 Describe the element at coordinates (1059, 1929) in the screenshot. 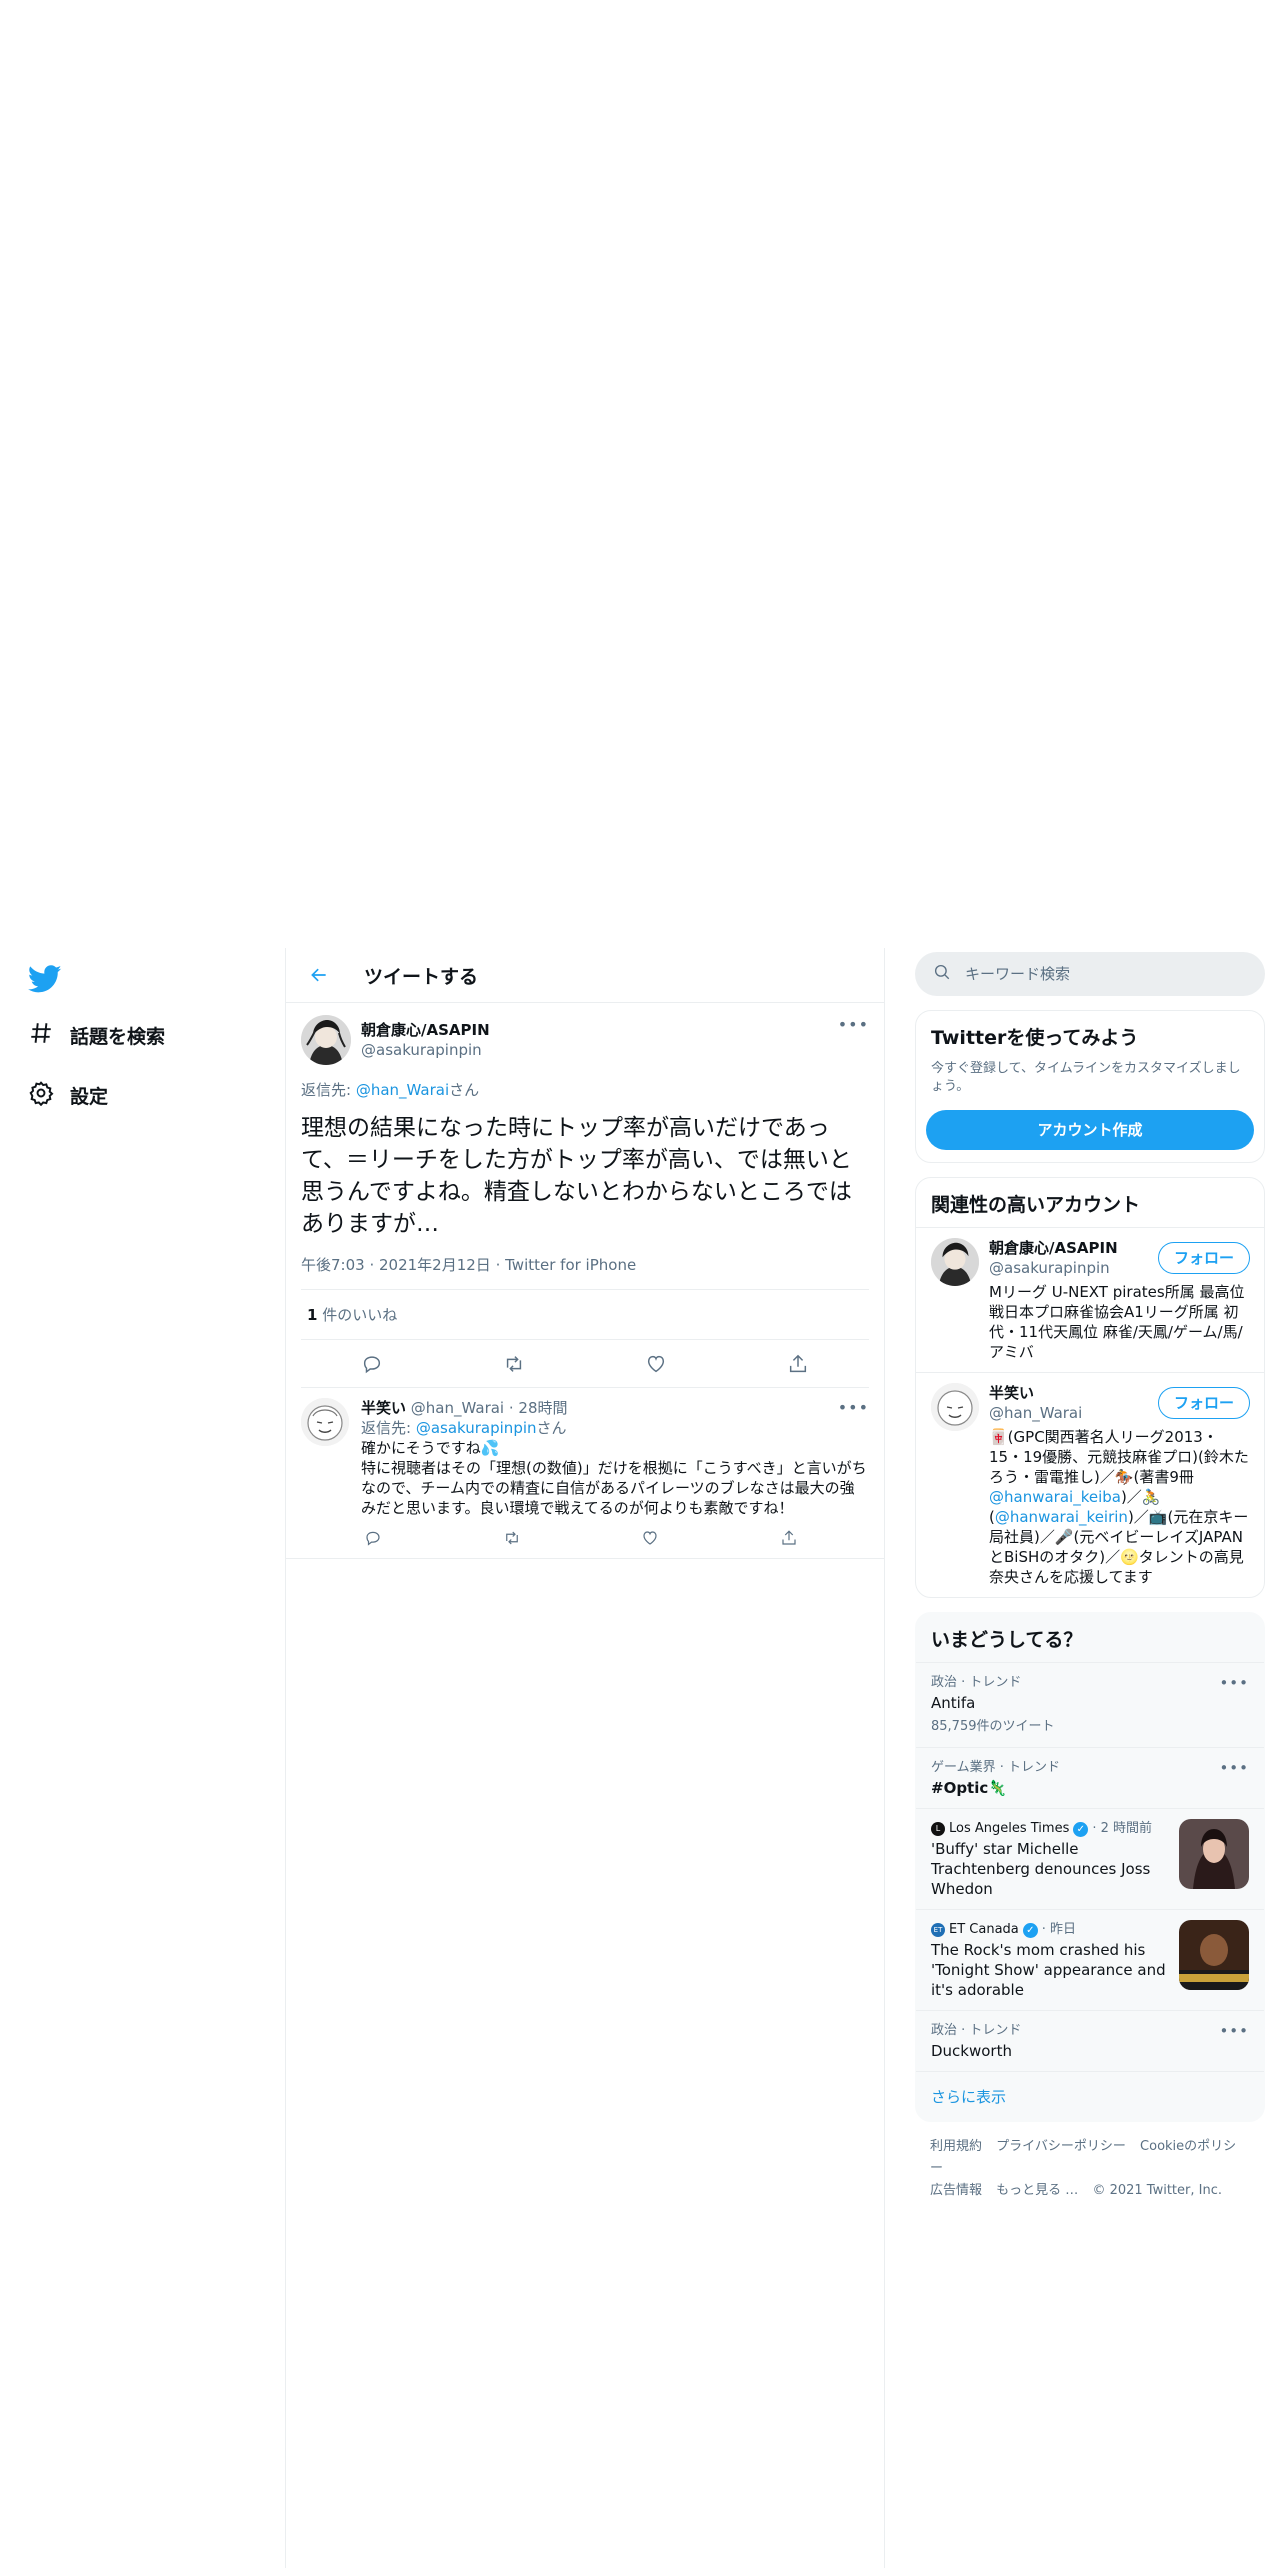

I see `news-time: · 昨日` at that location.